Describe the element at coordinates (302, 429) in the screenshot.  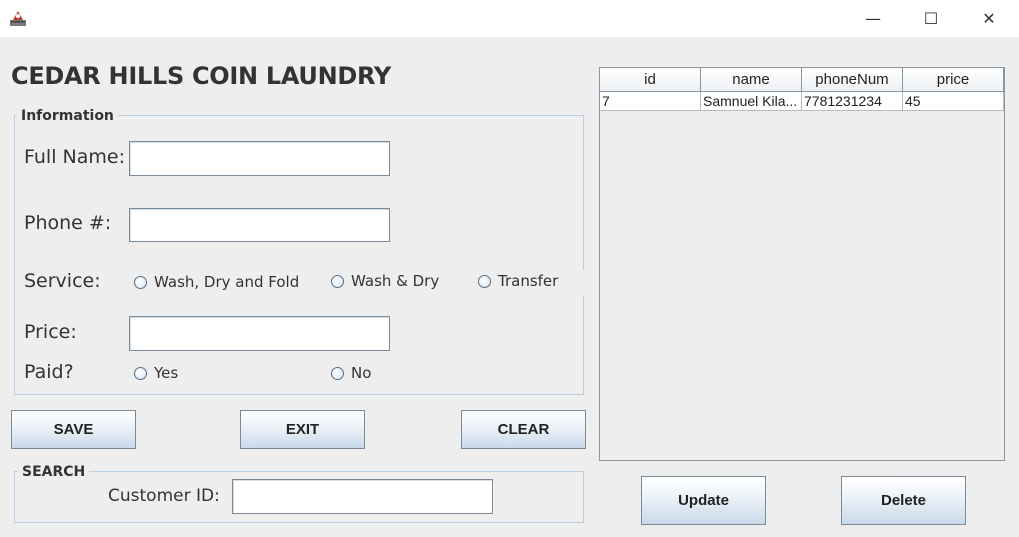
I see `exit-button: EXIT` at that location.